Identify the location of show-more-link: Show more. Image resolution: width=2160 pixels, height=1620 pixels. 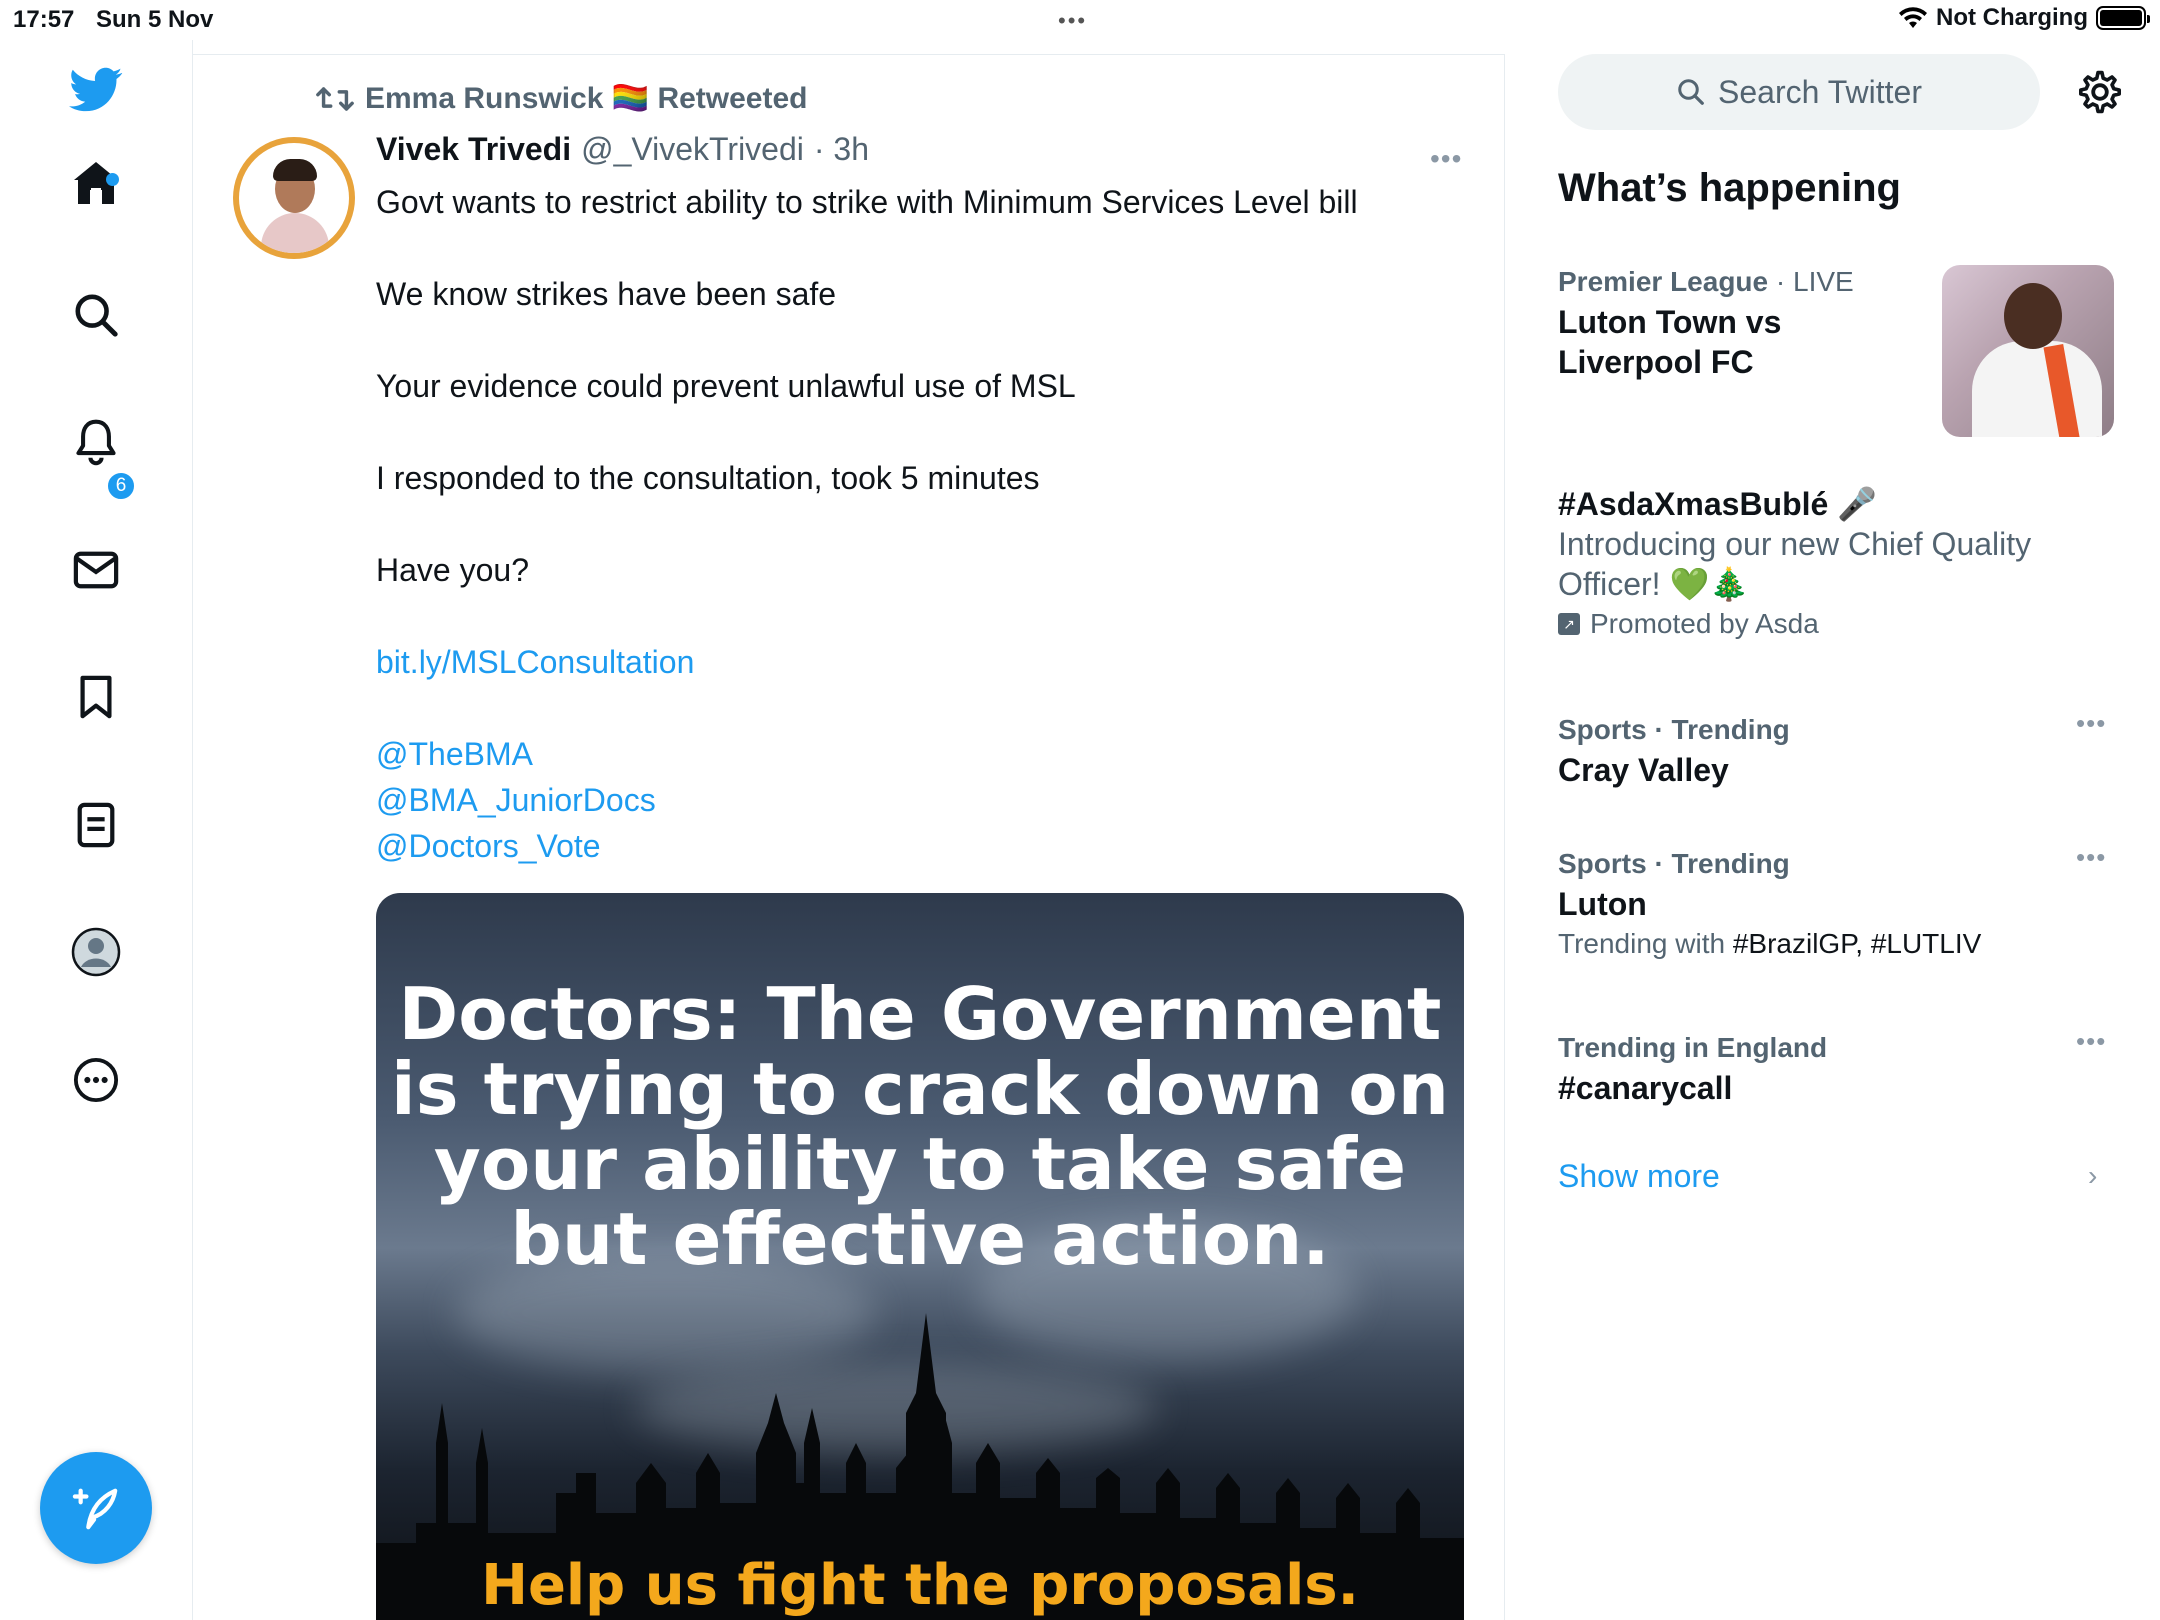
(1639, 1176).